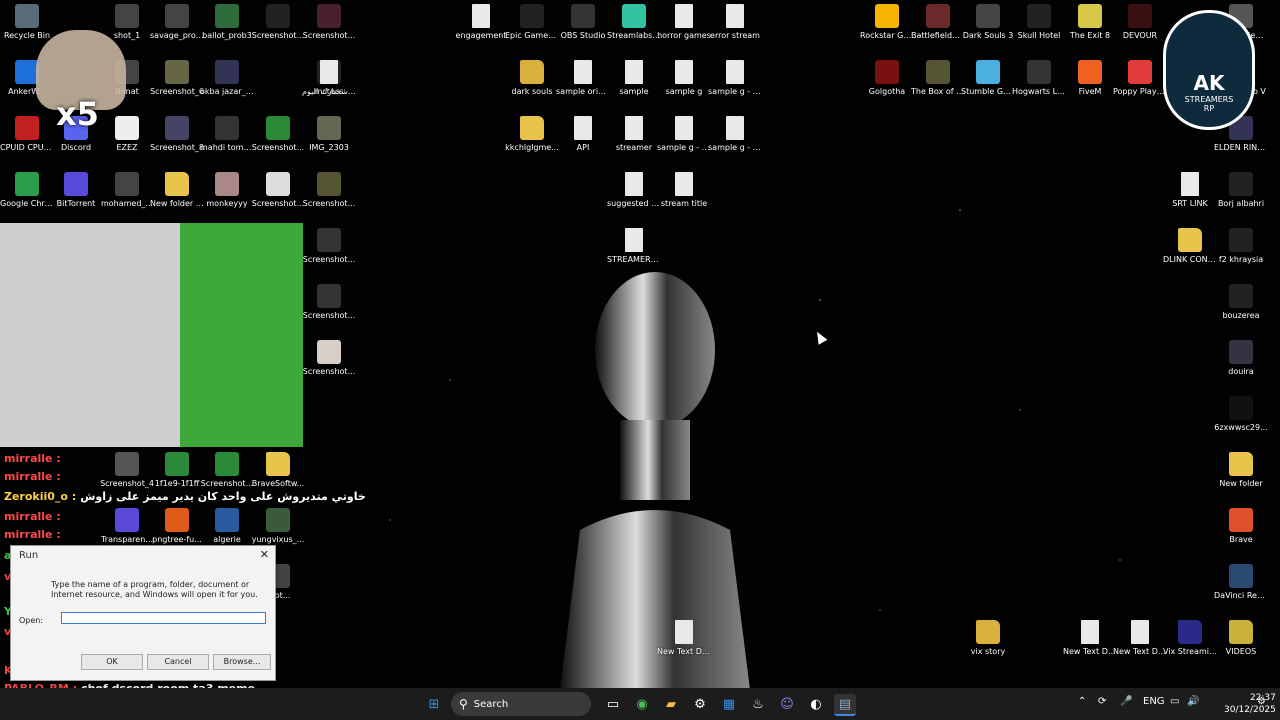 This screenshot has width=1280, height=720. I want to click on desktop-icon: VIDEOS, so click(1241, 638).